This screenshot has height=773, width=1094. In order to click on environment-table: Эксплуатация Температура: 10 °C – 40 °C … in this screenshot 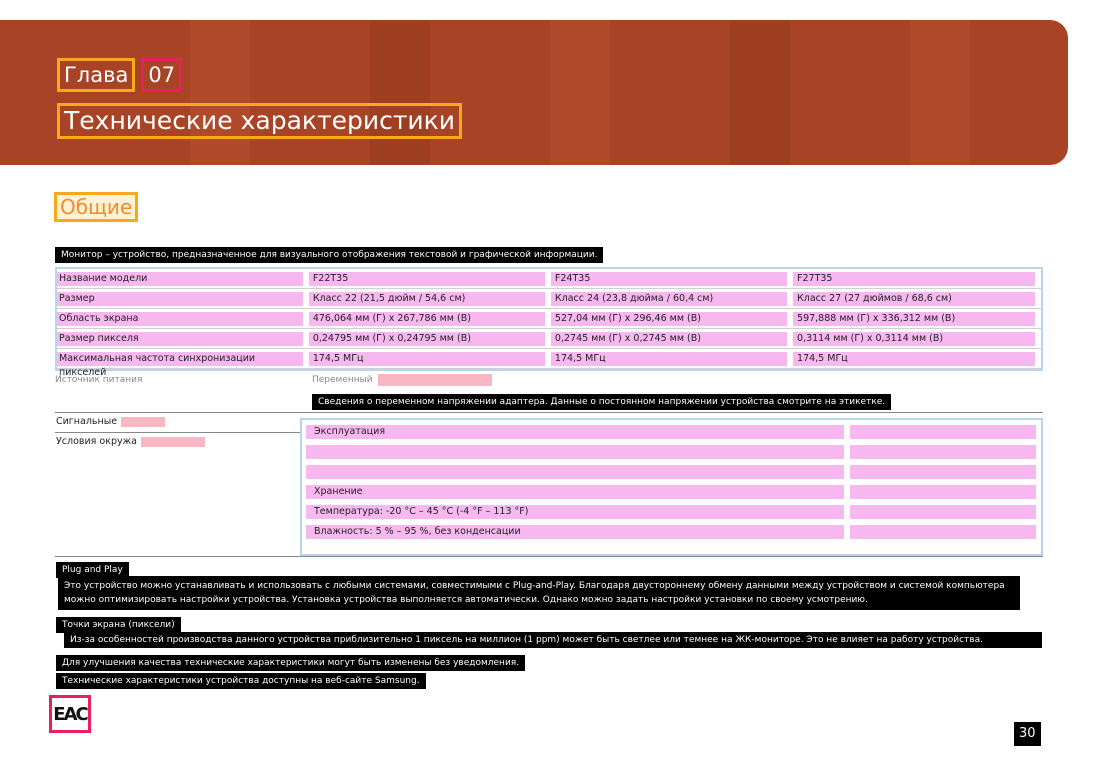, I will do `click(671, 487)`.